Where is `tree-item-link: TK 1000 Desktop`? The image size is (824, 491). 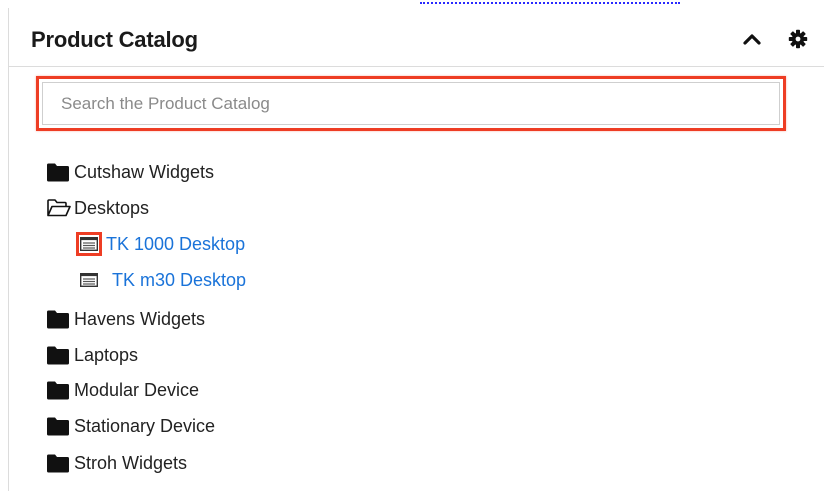
tree-item-link: TK 1000 Desktop is located at coordinates (175, 244).